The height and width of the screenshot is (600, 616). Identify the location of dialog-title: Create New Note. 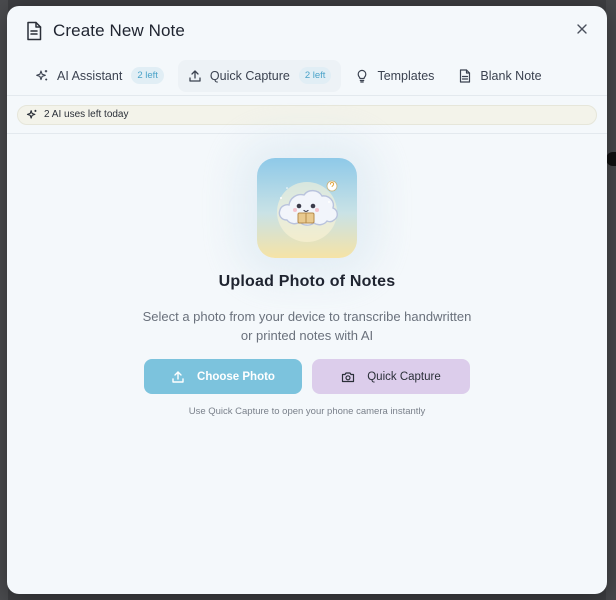
(119, 30).